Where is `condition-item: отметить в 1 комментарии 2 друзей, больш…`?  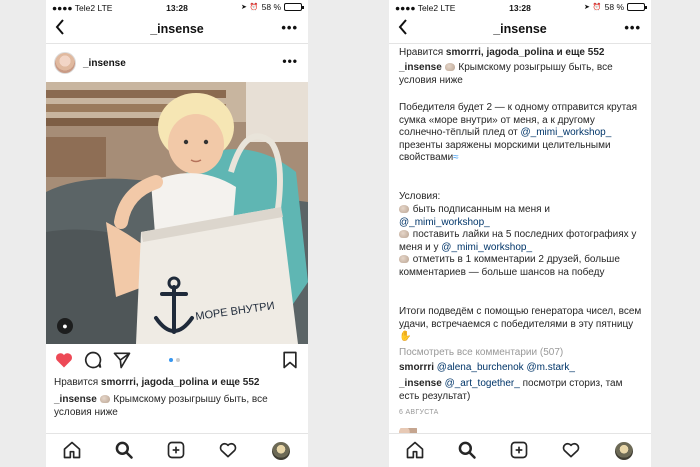 condition-item: отметить в 1 комментарии 2 друзей, больш… is located at coordinates (509, 266).